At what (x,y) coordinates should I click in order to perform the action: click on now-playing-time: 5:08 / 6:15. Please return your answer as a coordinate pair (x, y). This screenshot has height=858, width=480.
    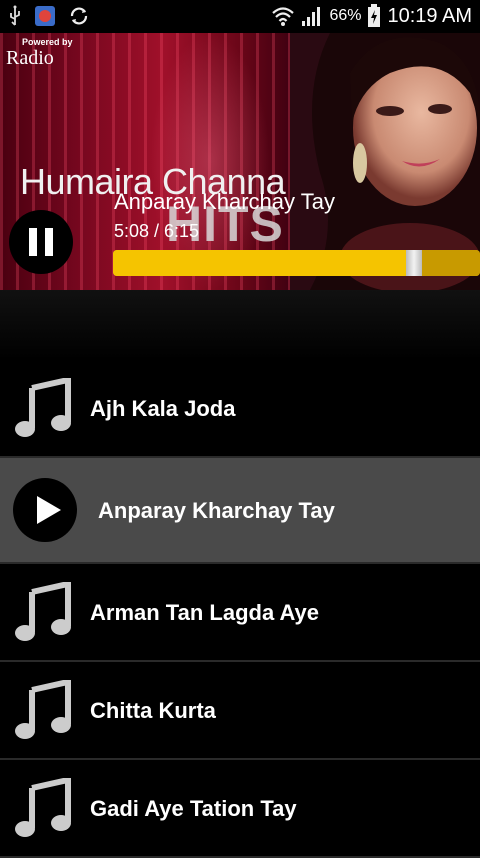
    Looking at the image, I should click on (157, 231).